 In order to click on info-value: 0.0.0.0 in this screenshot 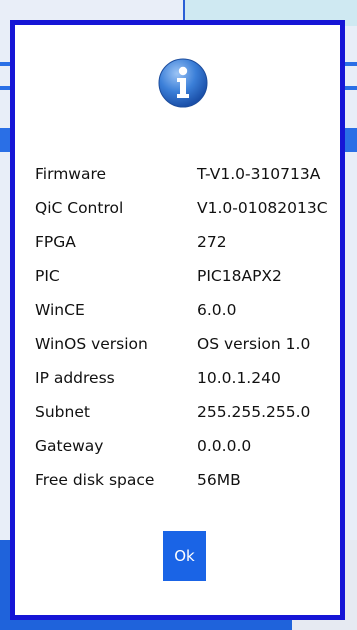, I will do `click(224, 446)`.